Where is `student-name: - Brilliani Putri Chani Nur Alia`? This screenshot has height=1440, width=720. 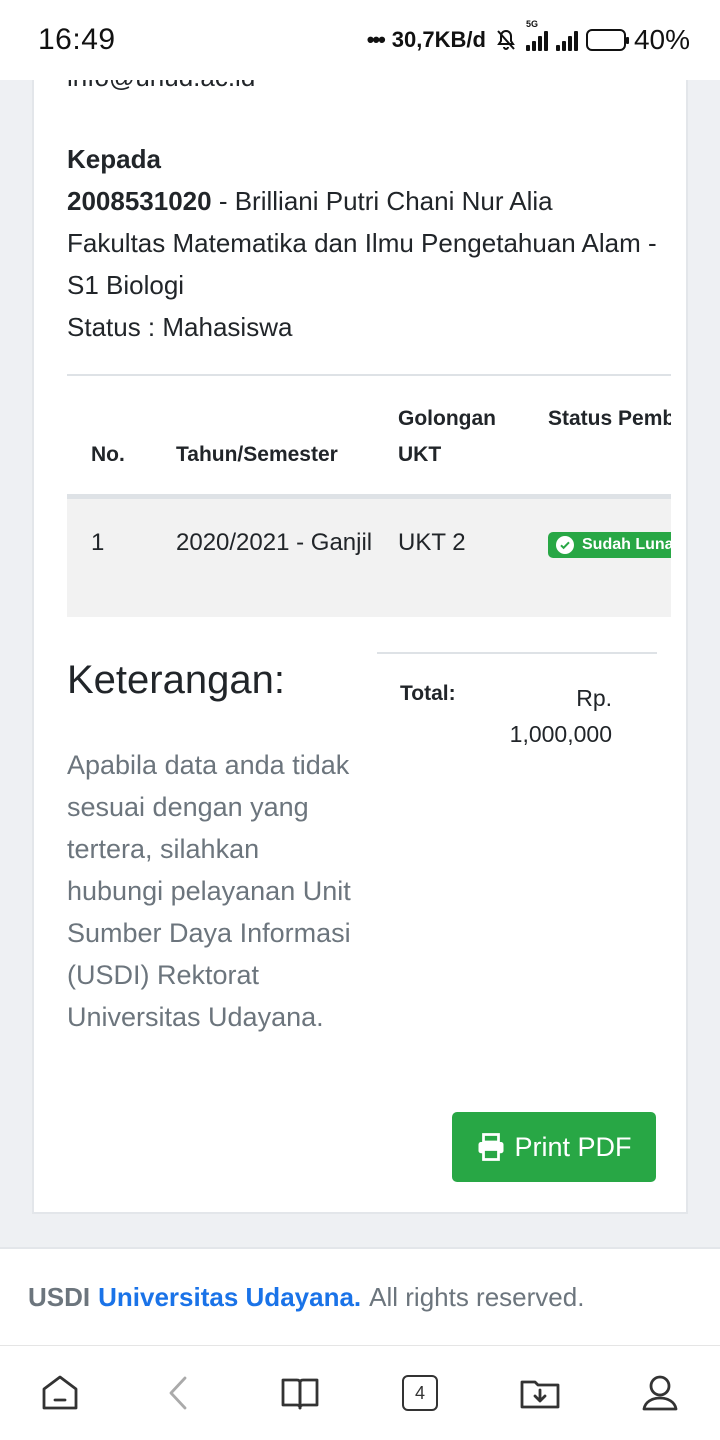 student-name: - Brilliani Putri Chani Nur Alia is located at coordinates (382, 201).